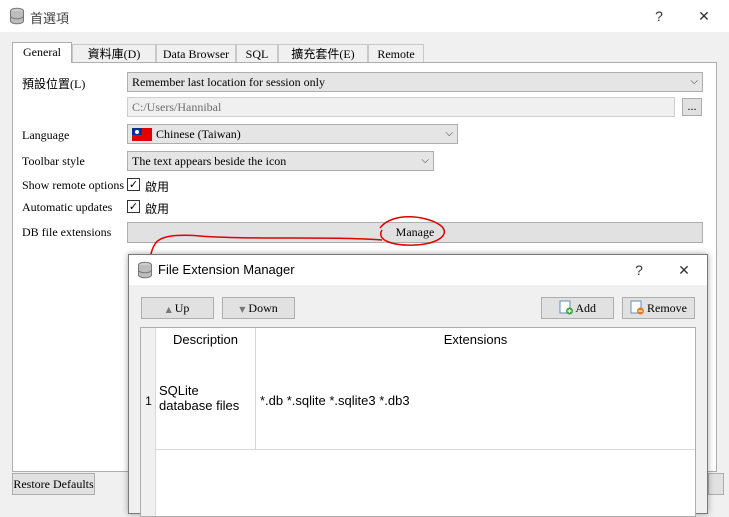 This screenshot has height=517, width=729. What do you see at coordinates (53, 484) in the screenshot?
I see `restore-defaults-button: Restore Defaults` at bounding box center [53, 484].